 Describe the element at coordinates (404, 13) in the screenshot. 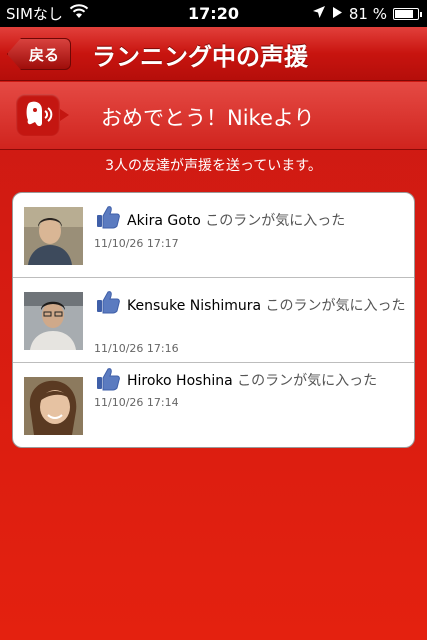

I see `battery-fill` at that location.